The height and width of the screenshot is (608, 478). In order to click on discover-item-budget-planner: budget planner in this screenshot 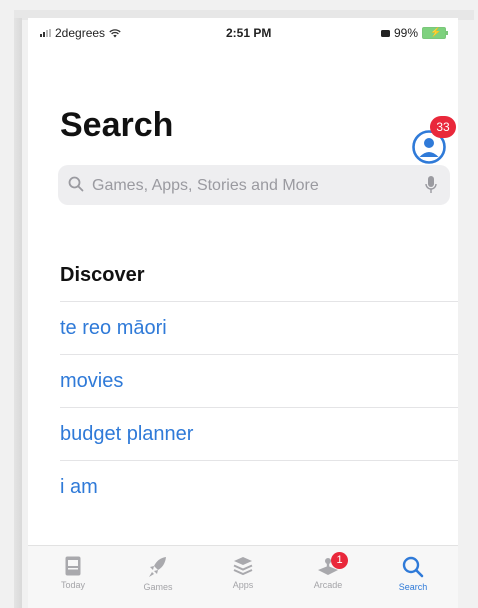, I will do `click(126, 434)`.